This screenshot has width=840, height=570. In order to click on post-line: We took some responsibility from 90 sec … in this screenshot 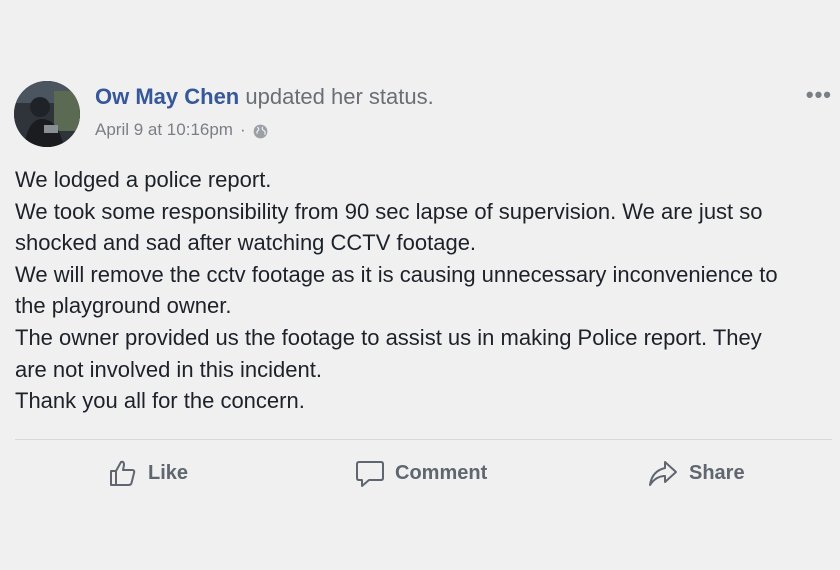, I will do `click(389, 211)`.